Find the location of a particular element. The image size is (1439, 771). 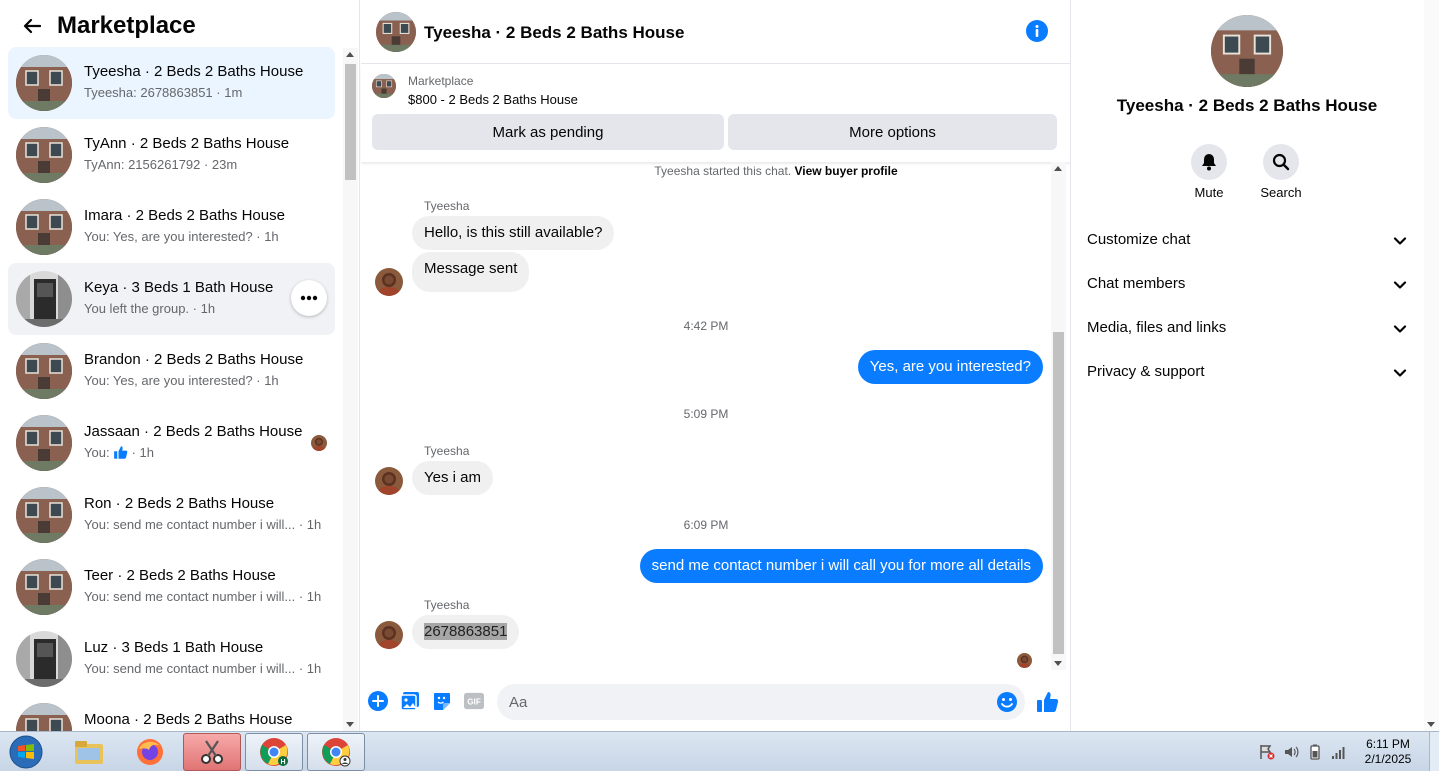

incoming-message: Hello, is this still available? is located at coordinates (513, 233).